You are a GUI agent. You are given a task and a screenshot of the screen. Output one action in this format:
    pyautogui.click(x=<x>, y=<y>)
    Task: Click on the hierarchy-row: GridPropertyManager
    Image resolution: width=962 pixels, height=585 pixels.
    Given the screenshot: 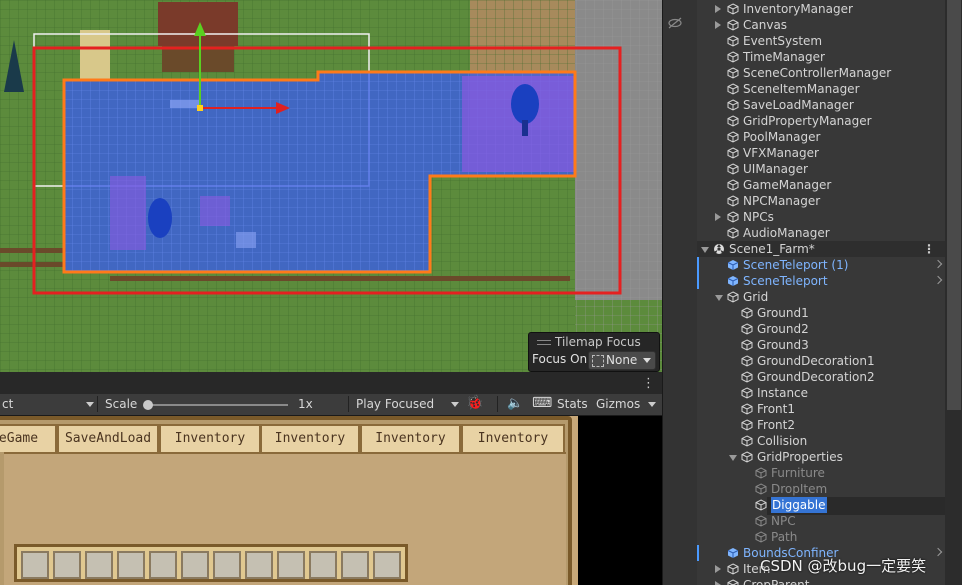 What is the action you would take?
    pyautogui.click(x=829, y=121)
    